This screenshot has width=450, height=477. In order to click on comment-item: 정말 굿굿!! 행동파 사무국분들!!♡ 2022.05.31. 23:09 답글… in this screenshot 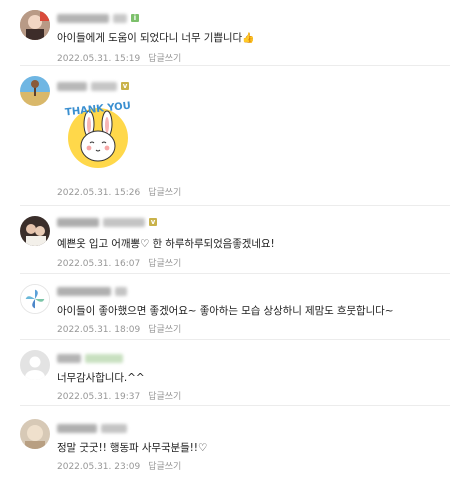, I will do `click(225, 441)`.